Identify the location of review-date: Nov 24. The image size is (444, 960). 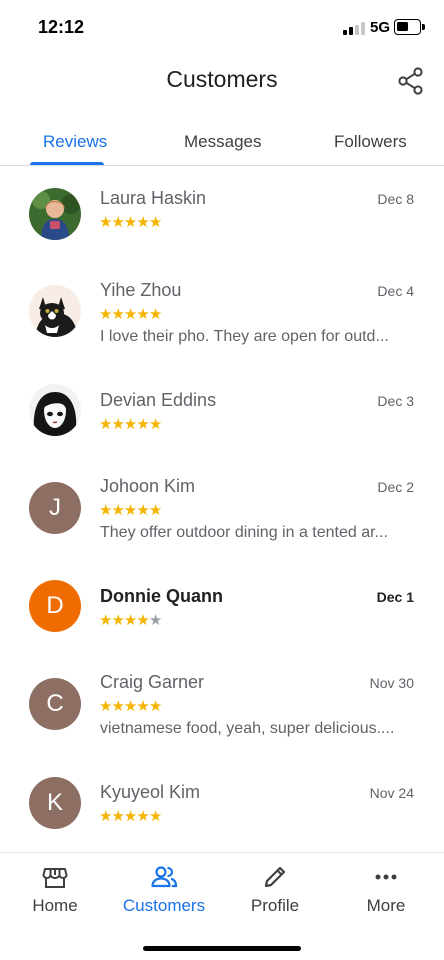
(391, 793).